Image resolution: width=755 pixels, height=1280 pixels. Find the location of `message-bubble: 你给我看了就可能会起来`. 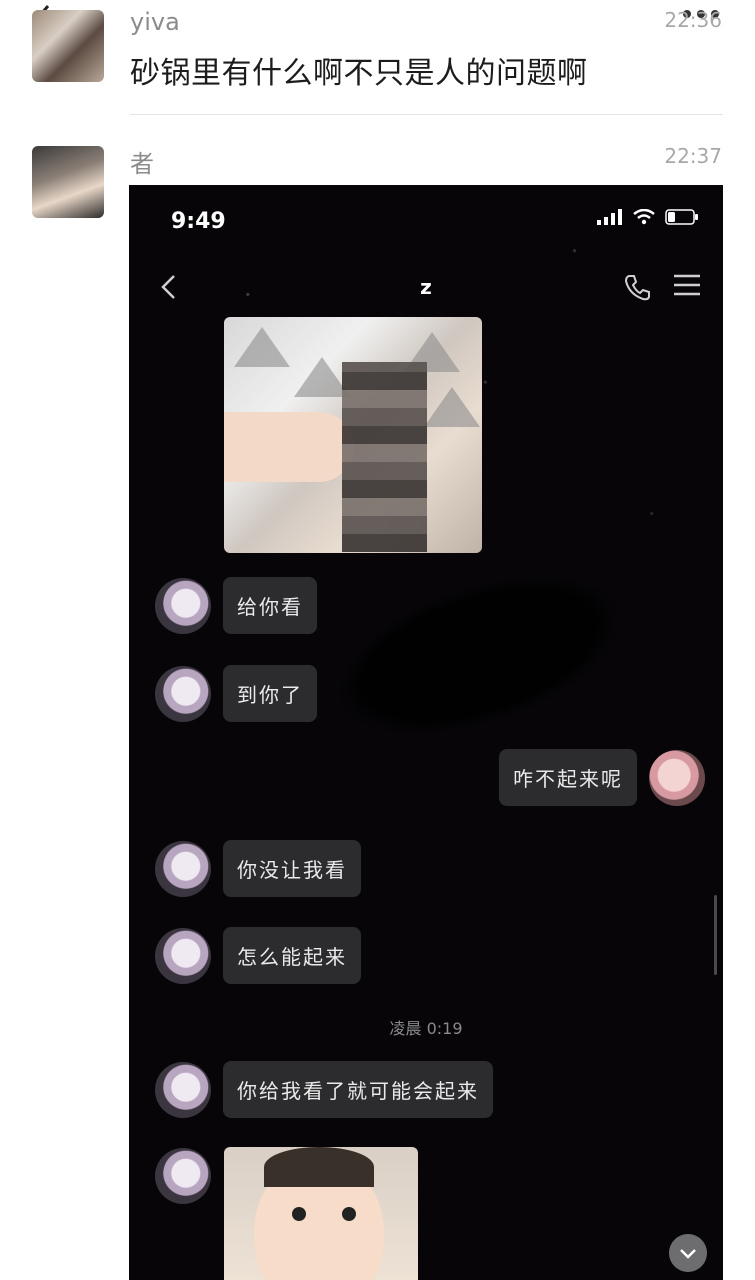

message-bubble: 你给我看了就可能会起来 is located at coordinates (358, 1089).